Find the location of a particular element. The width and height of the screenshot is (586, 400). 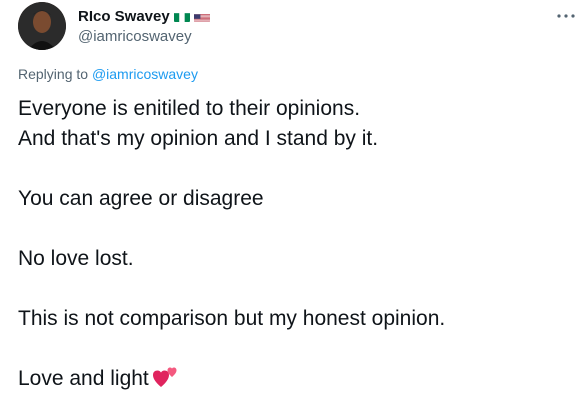

two-hearts-icon is located at coordinates (165, 381).